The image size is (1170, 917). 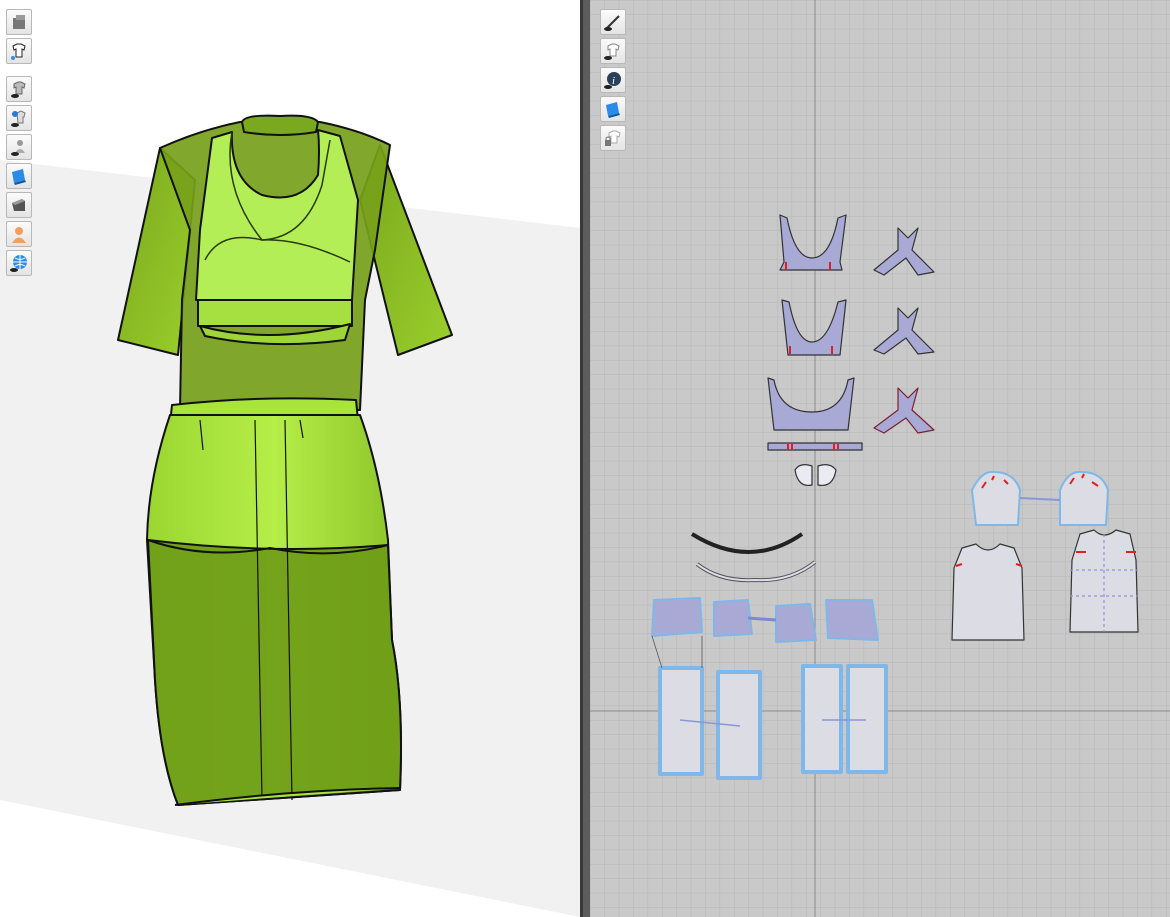 I want to click on avatar-skin-icon, so click(x=19, y=235).